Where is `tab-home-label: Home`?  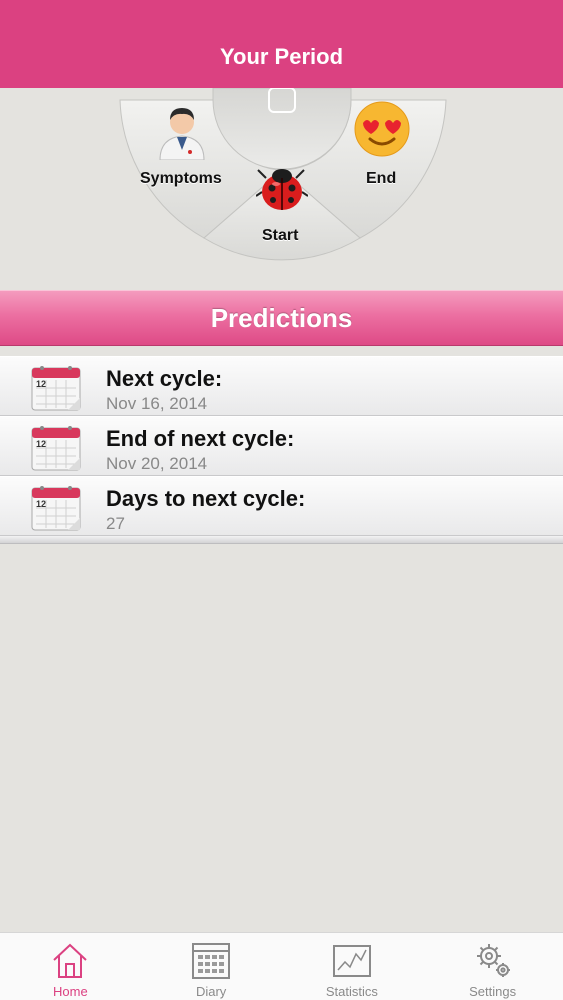 tab-home-label: Home is located at coordinates (70, 991).